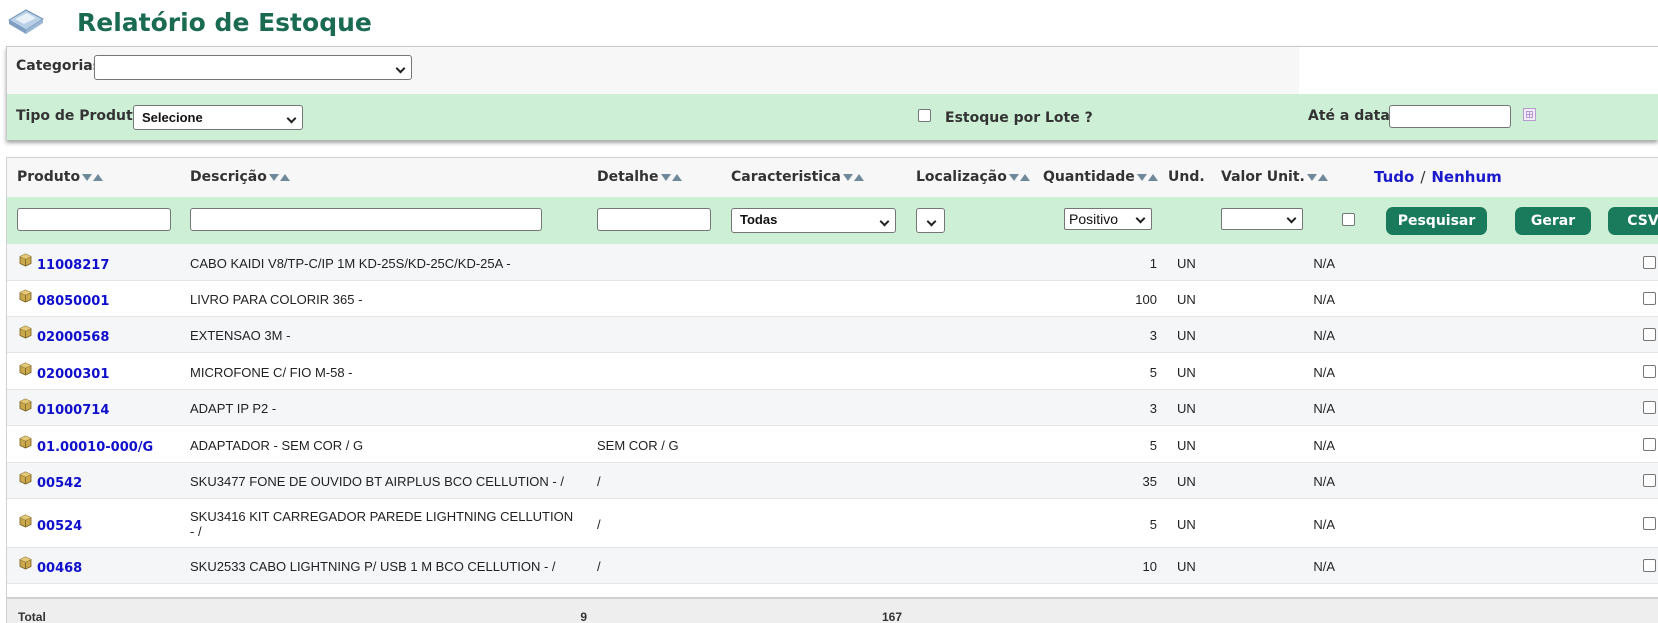  I want to click on product-code-link: 02000568, so click(73, 337).